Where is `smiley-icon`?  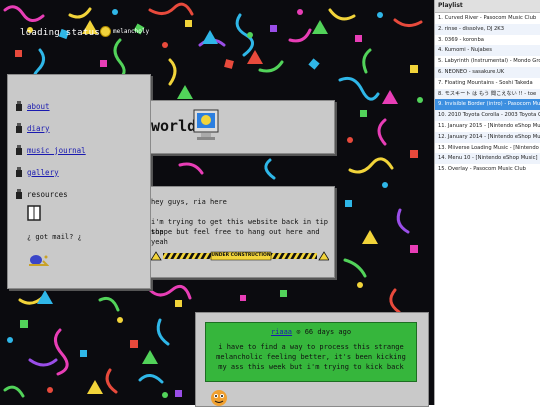
smiley-icon is located at coordinates (105, 31).